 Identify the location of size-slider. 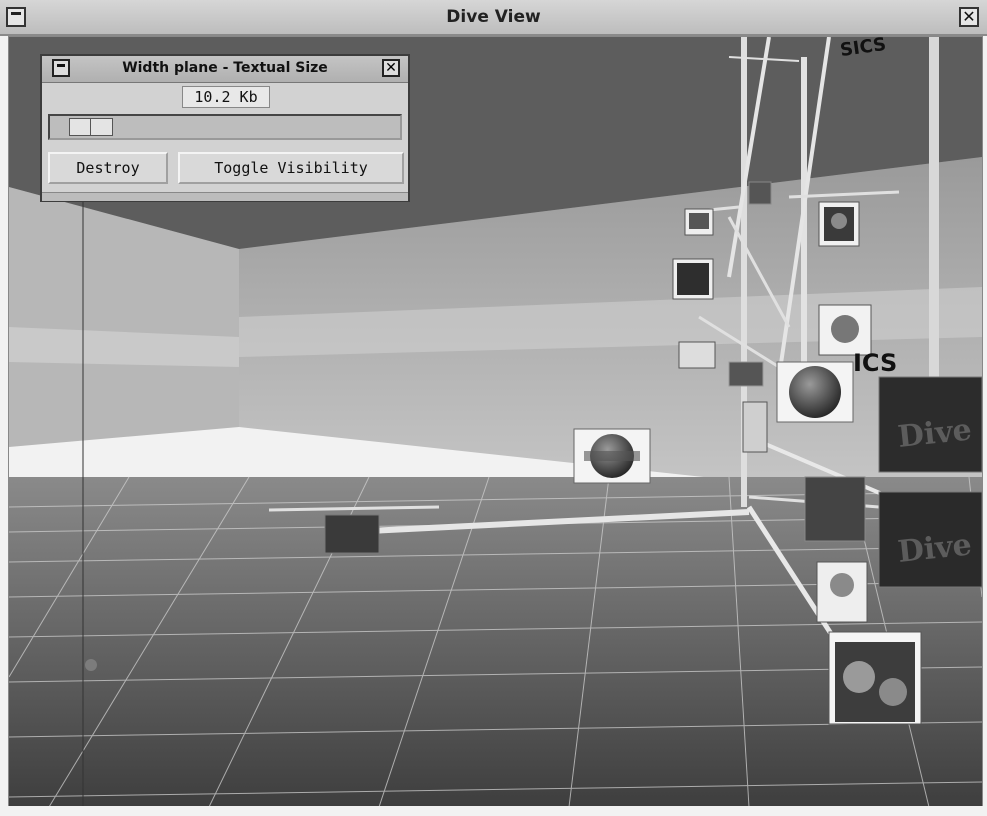
(225, 127).